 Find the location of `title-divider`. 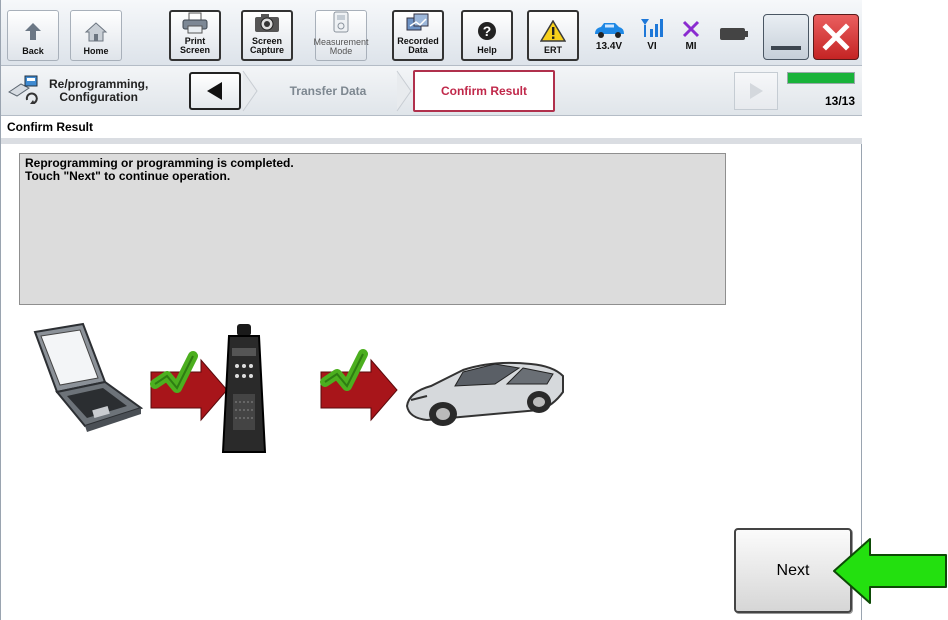

title-divider is located at coordinates (431, 141).